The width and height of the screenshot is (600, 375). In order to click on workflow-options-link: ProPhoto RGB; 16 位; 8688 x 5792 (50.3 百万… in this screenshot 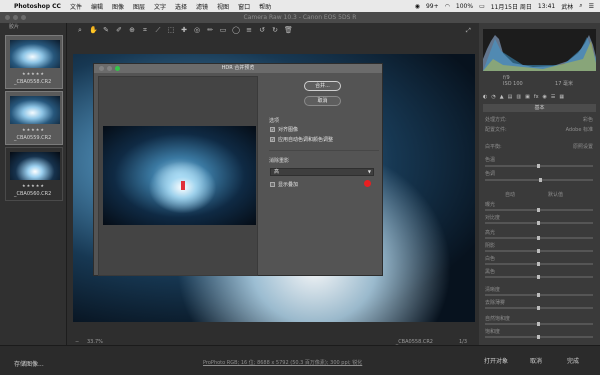, I will do `click(282, 362)`.